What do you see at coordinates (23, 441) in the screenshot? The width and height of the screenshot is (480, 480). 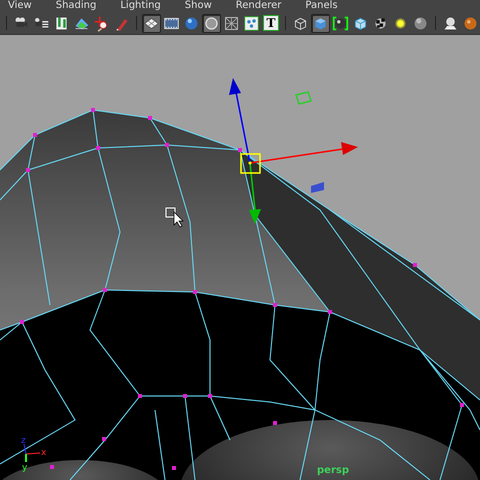 I see `z-axis-label: z` at bounding box center [23, 441].